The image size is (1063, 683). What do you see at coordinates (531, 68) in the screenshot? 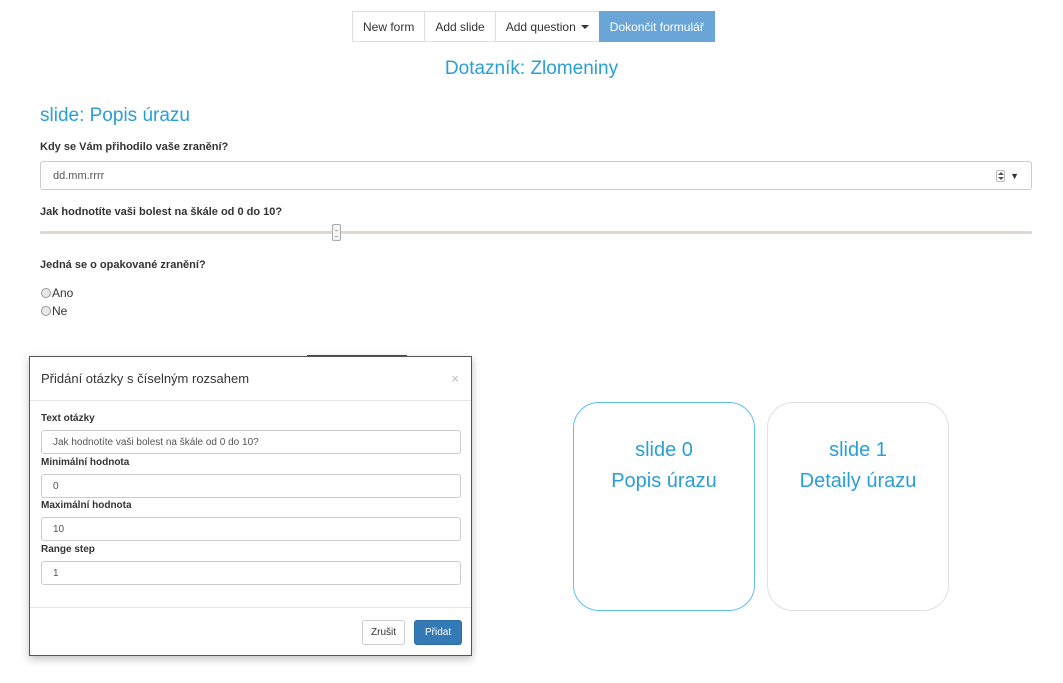
I see `form-title: Dotazník: Zlomeniny` at bounding box center [531, 68].